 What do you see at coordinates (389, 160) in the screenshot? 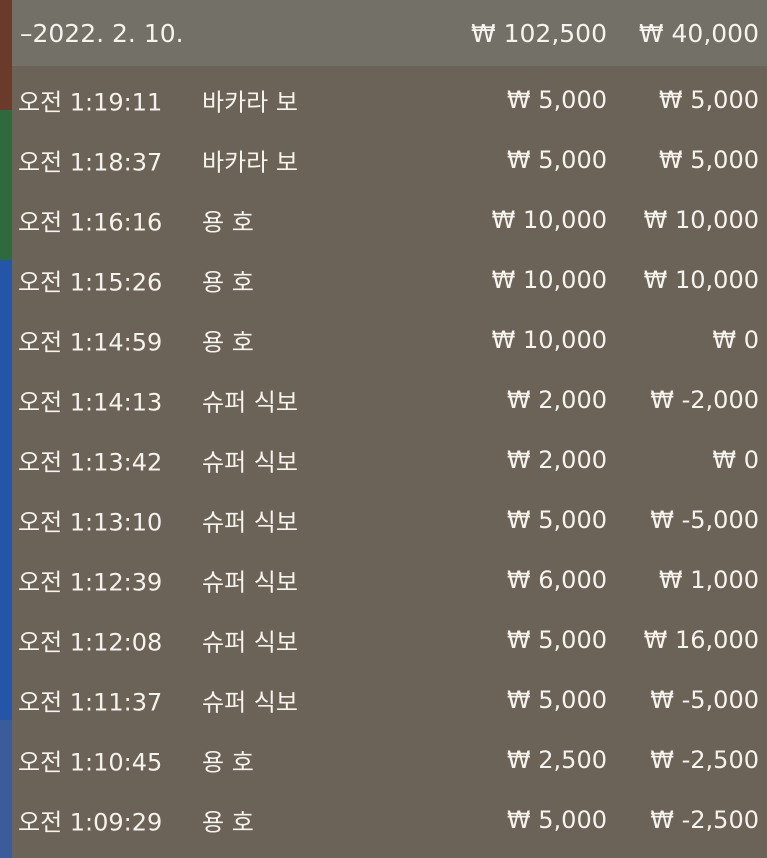
I see `history-row: 오전 1:18:37 바카라 보 ₩ 5,000 ₩ 5,000` at bounding box center [389, 160].